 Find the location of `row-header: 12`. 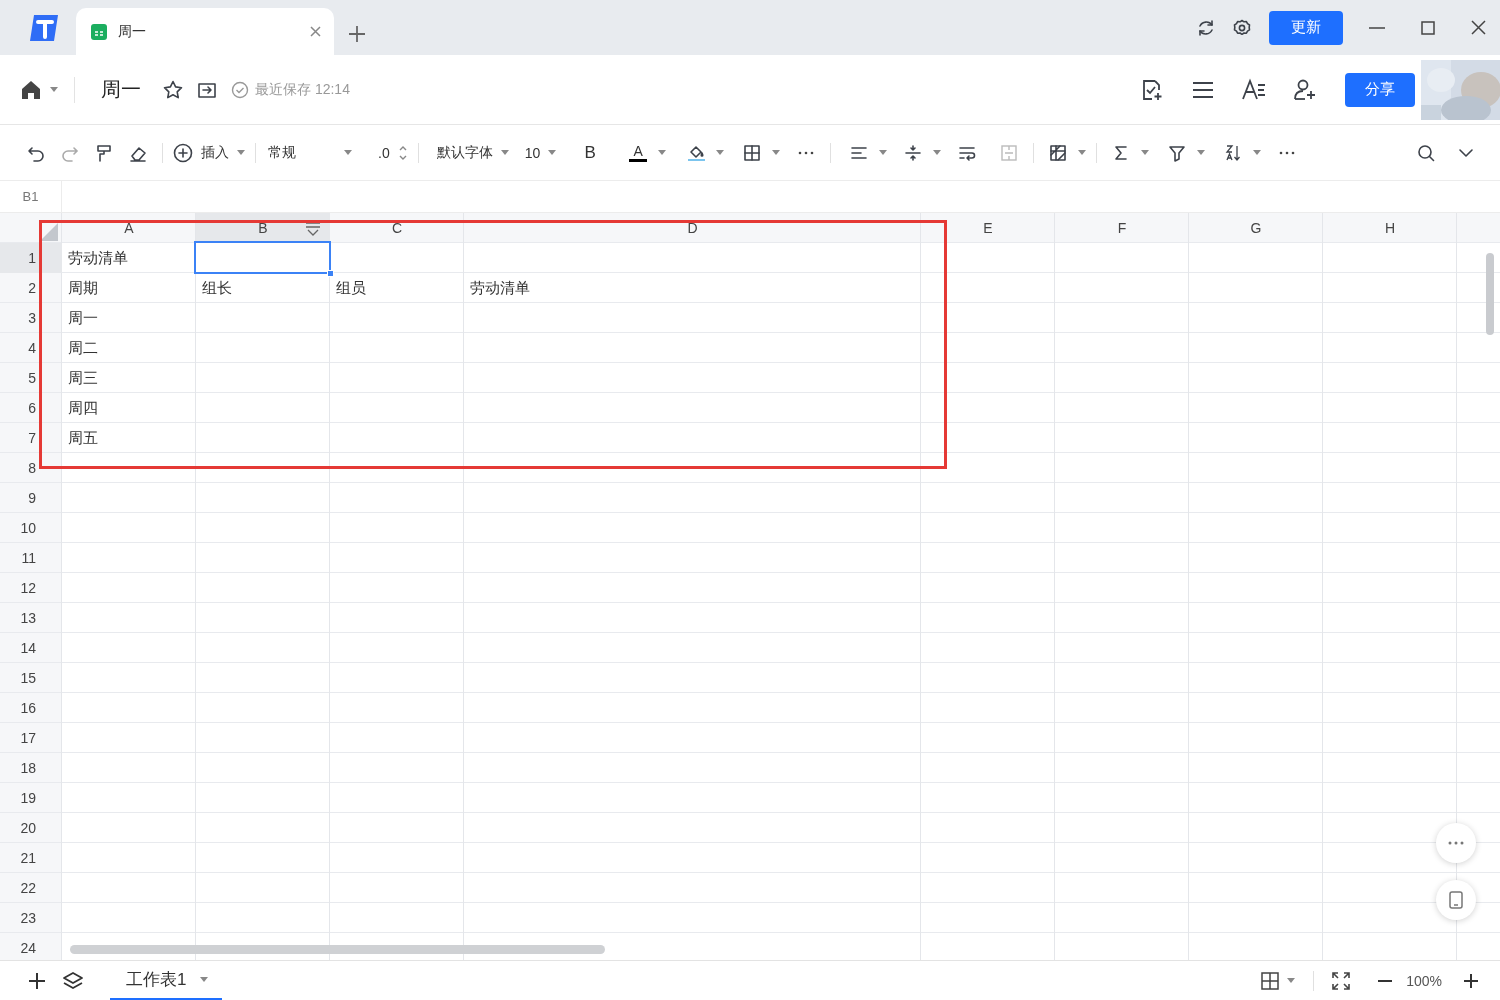

row-header: 12 is located at coordinates (31, 588).